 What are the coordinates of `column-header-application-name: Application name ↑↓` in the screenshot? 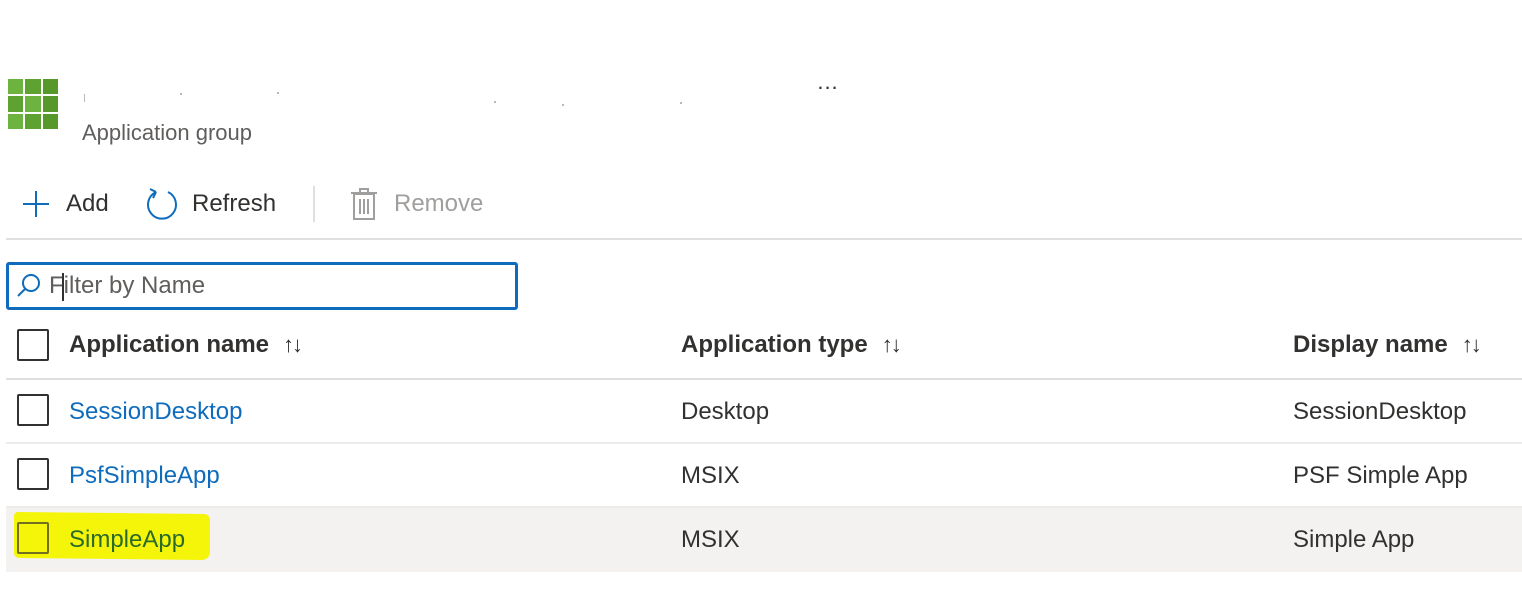 It's located at (186, 345).